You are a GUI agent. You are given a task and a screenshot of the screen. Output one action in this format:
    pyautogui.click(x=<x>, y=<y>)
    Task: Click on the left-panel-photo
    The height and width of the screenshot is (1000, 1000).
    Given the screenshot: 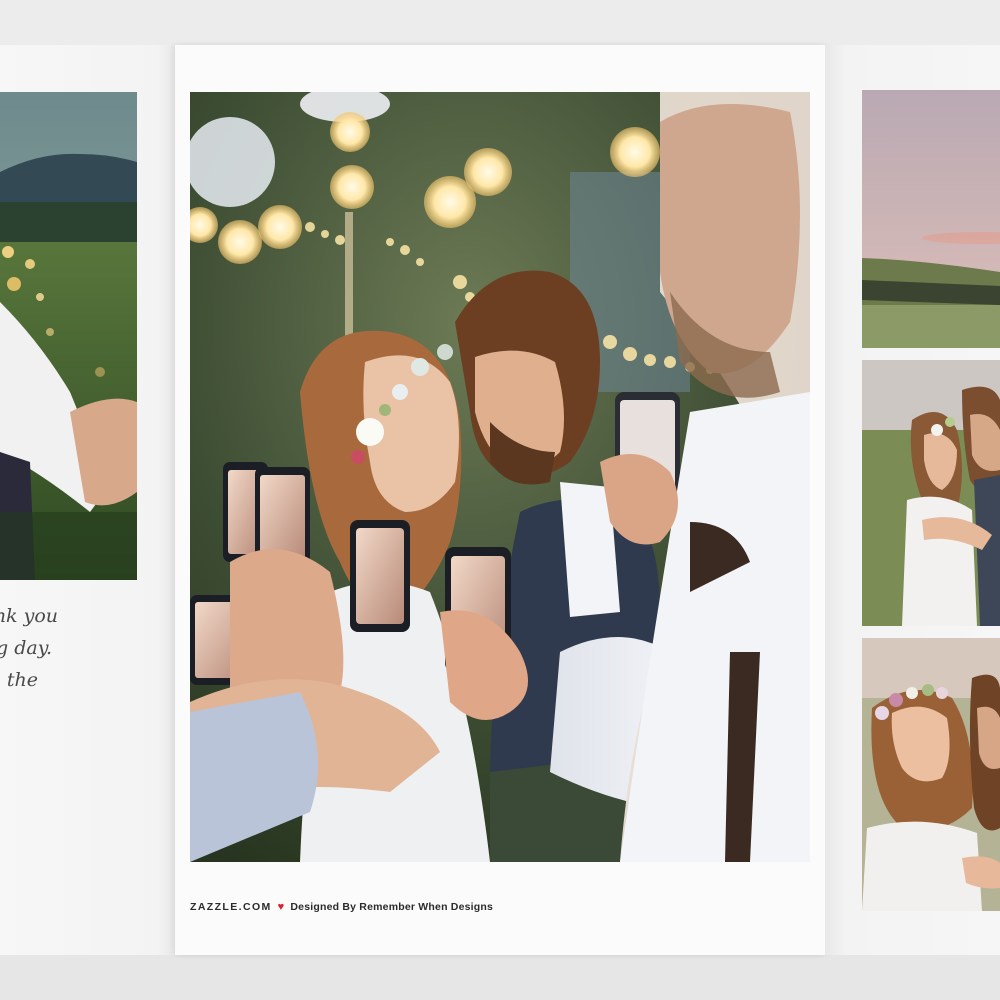 What is the action you would take?
    pyautogui.click(x=68, y=336)
    